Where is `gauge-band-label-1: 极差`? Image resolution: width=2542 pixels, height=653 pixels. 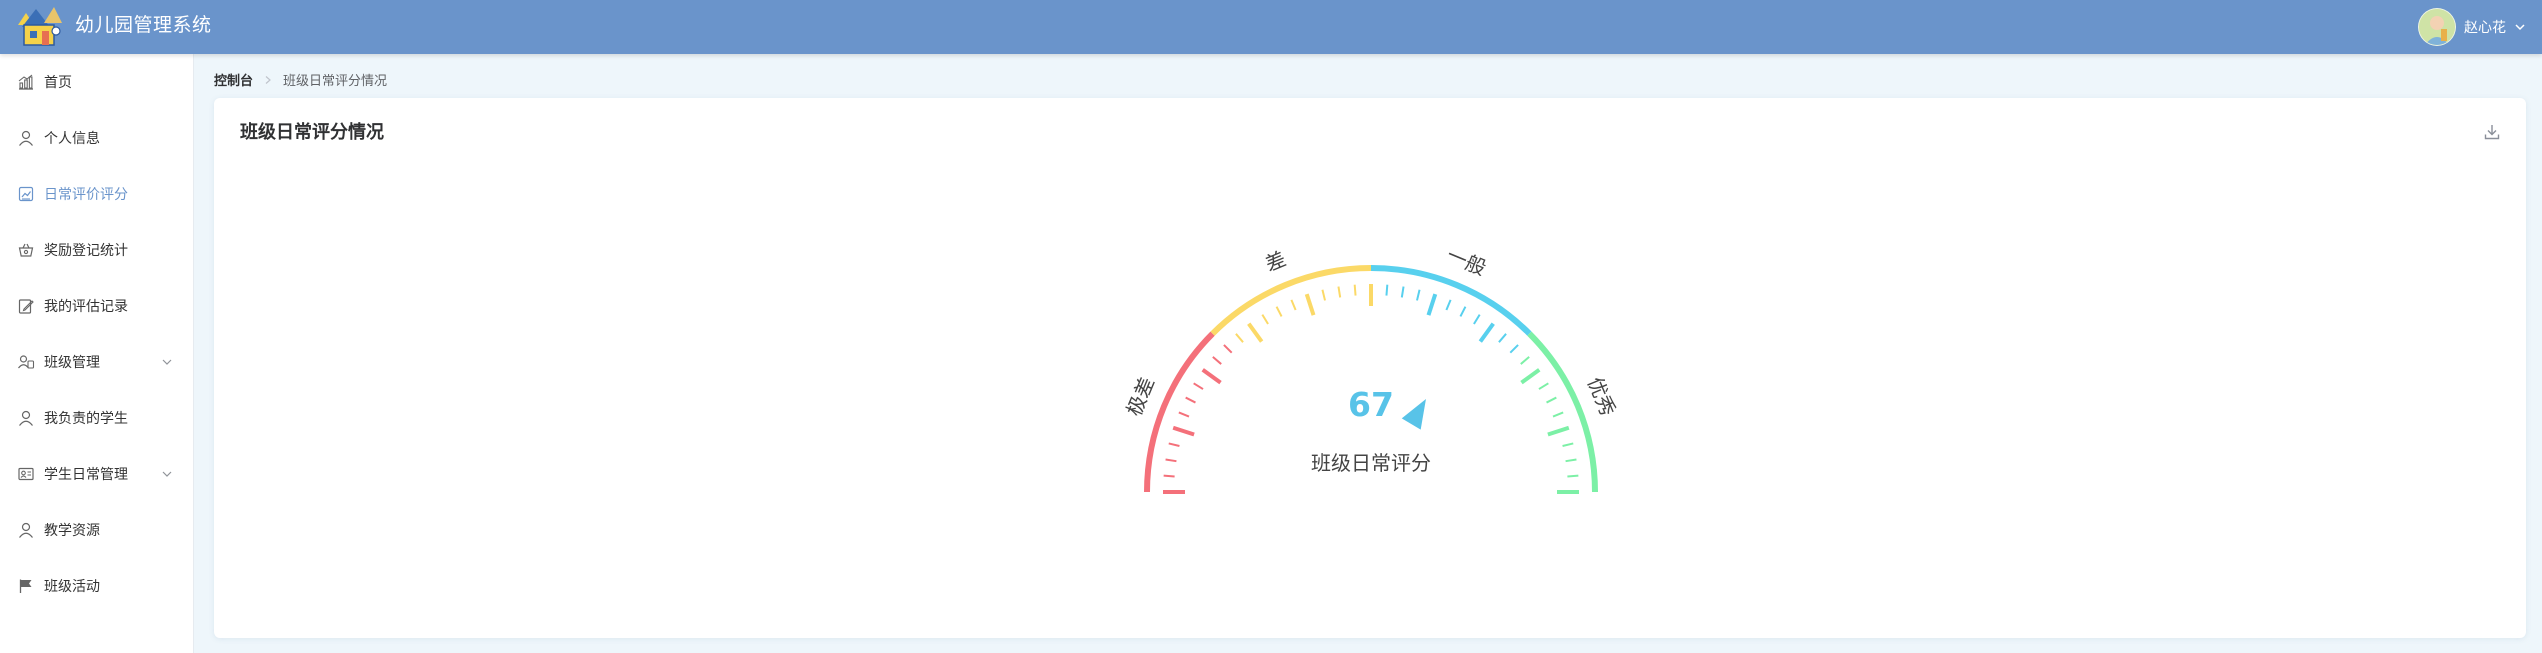 gauge-band-label-1: 极差 is located at coordinates (1140, 396).